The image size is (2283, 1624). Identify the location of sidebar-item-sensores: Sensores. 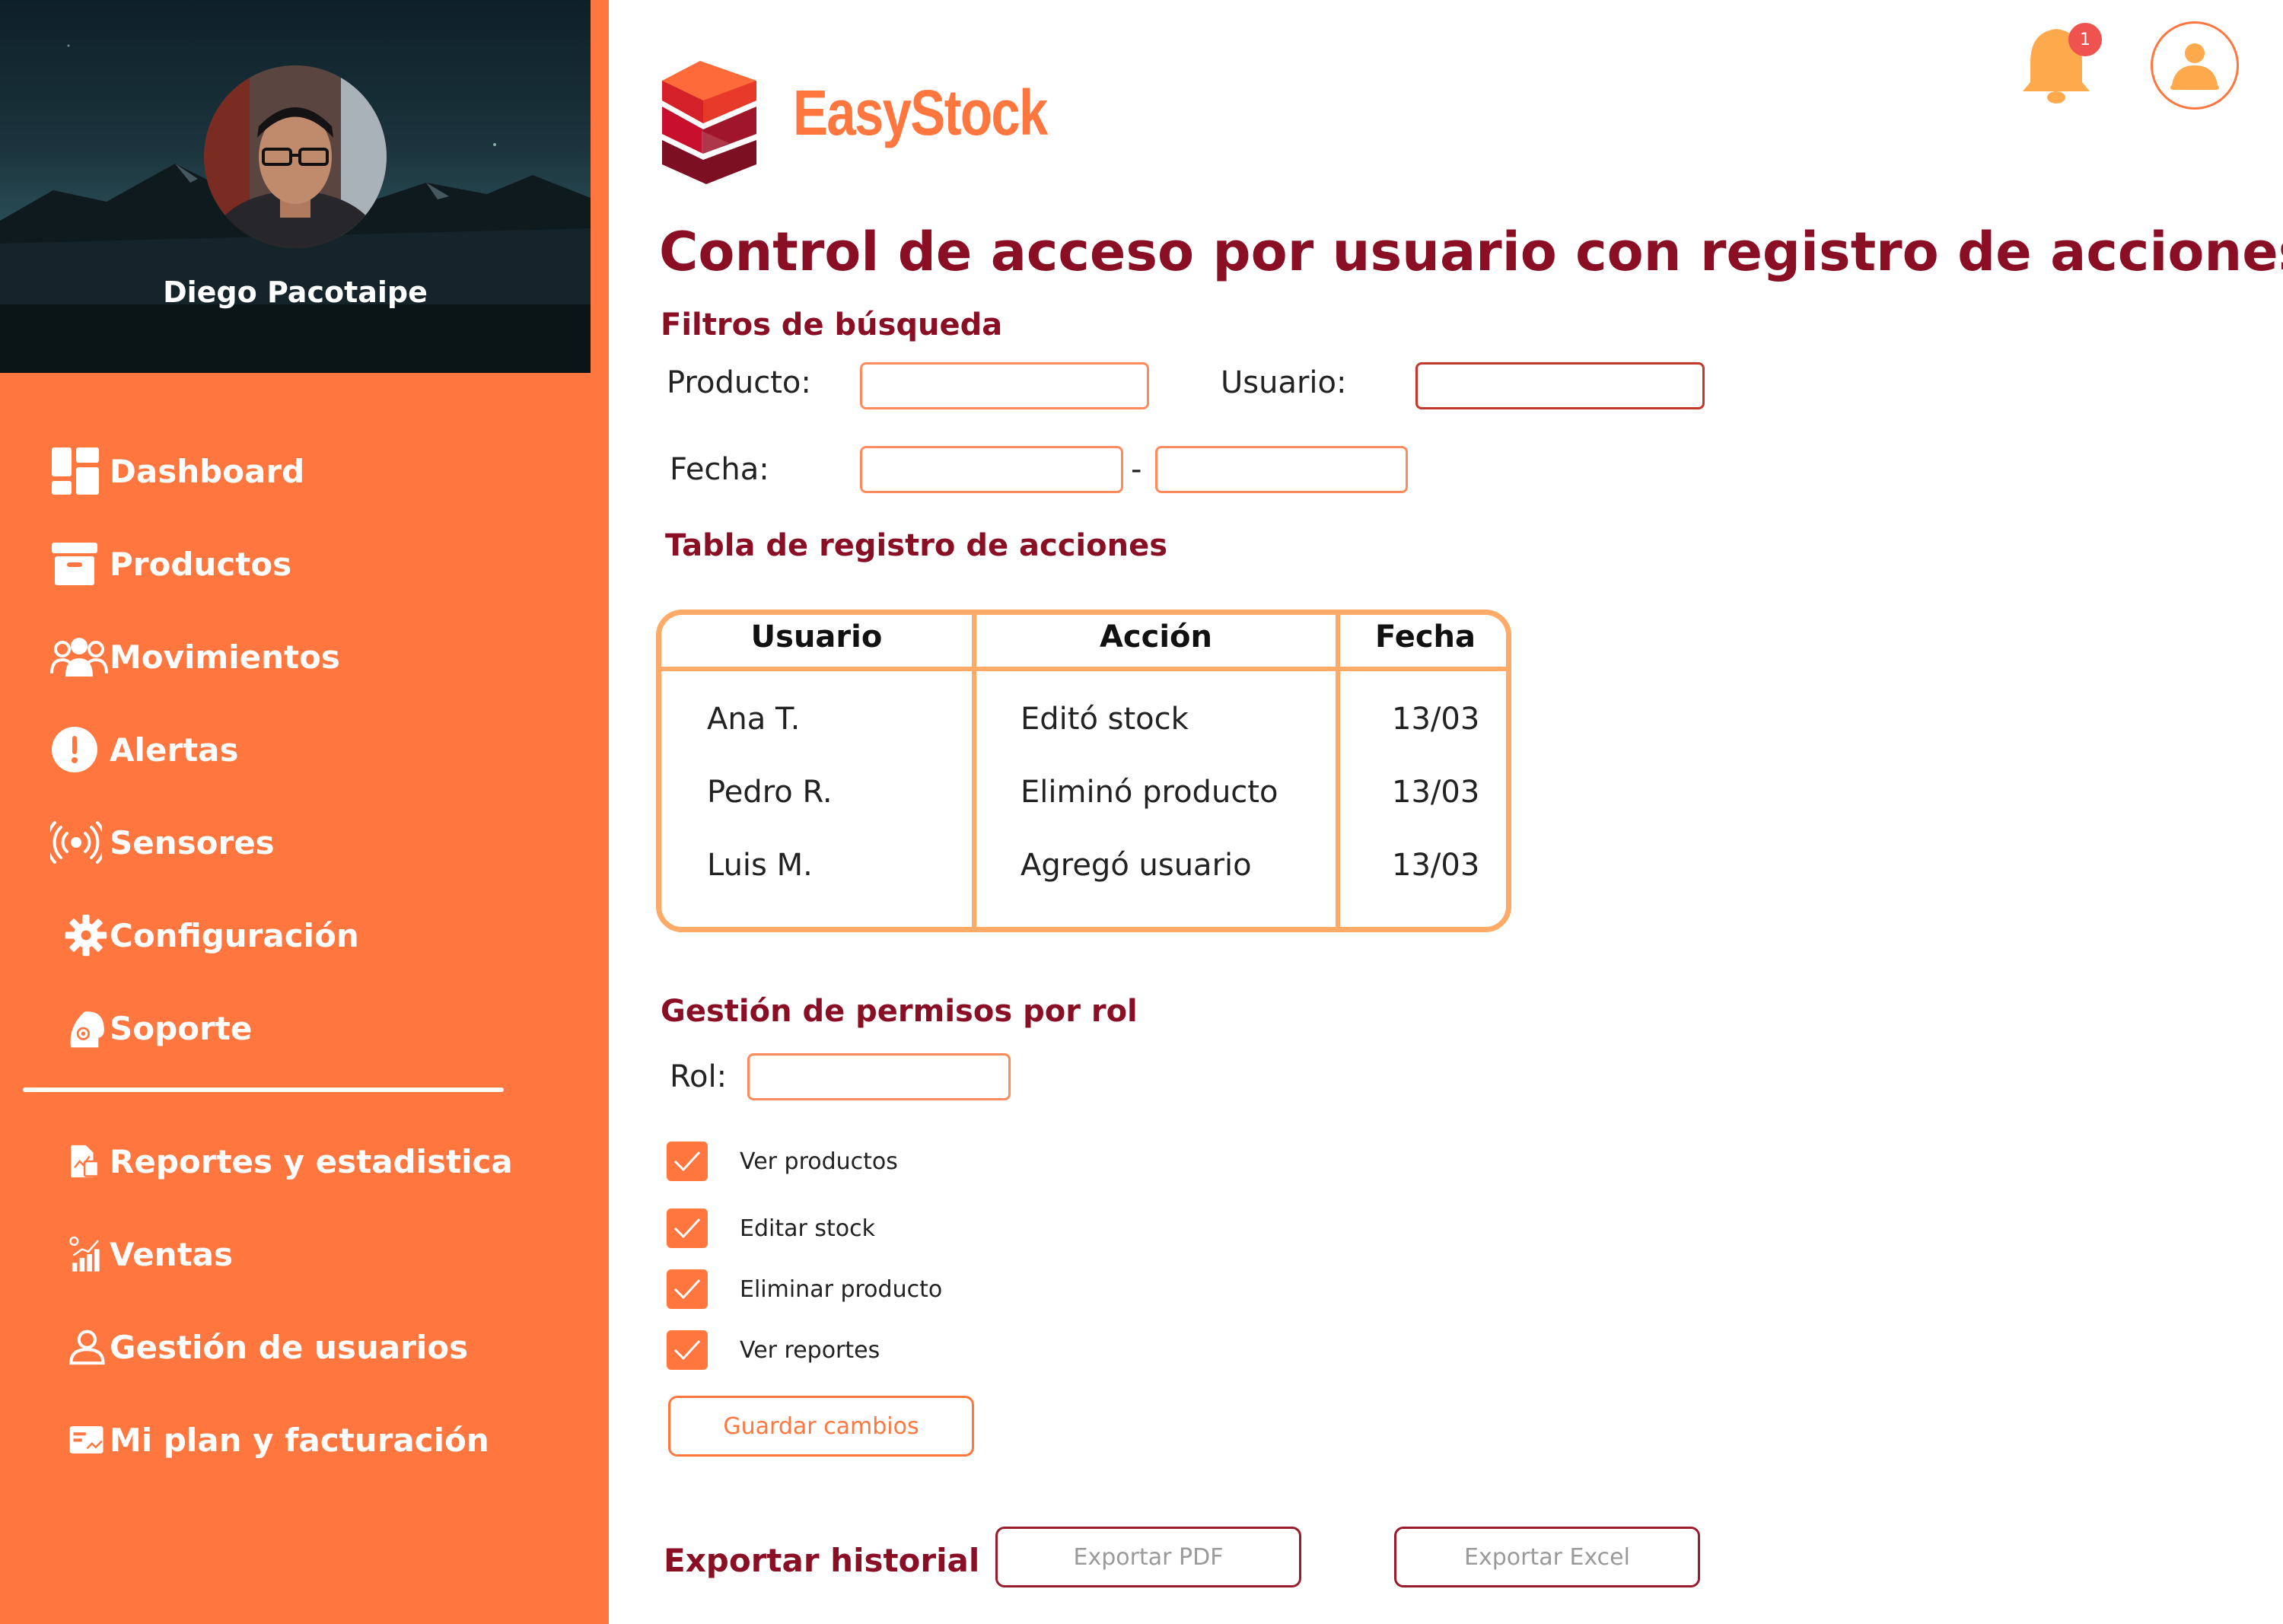
(162, 842).